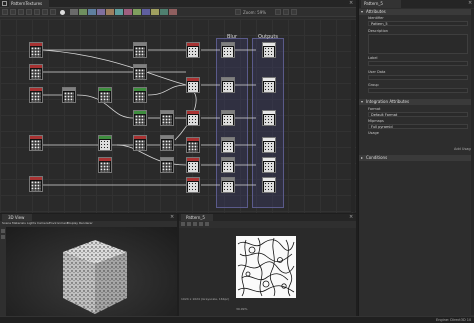 Image resolution: width=474 pixels, height=323 pixels. I want to click on properties-tab-title: Pattern_5, so click(373, 3).